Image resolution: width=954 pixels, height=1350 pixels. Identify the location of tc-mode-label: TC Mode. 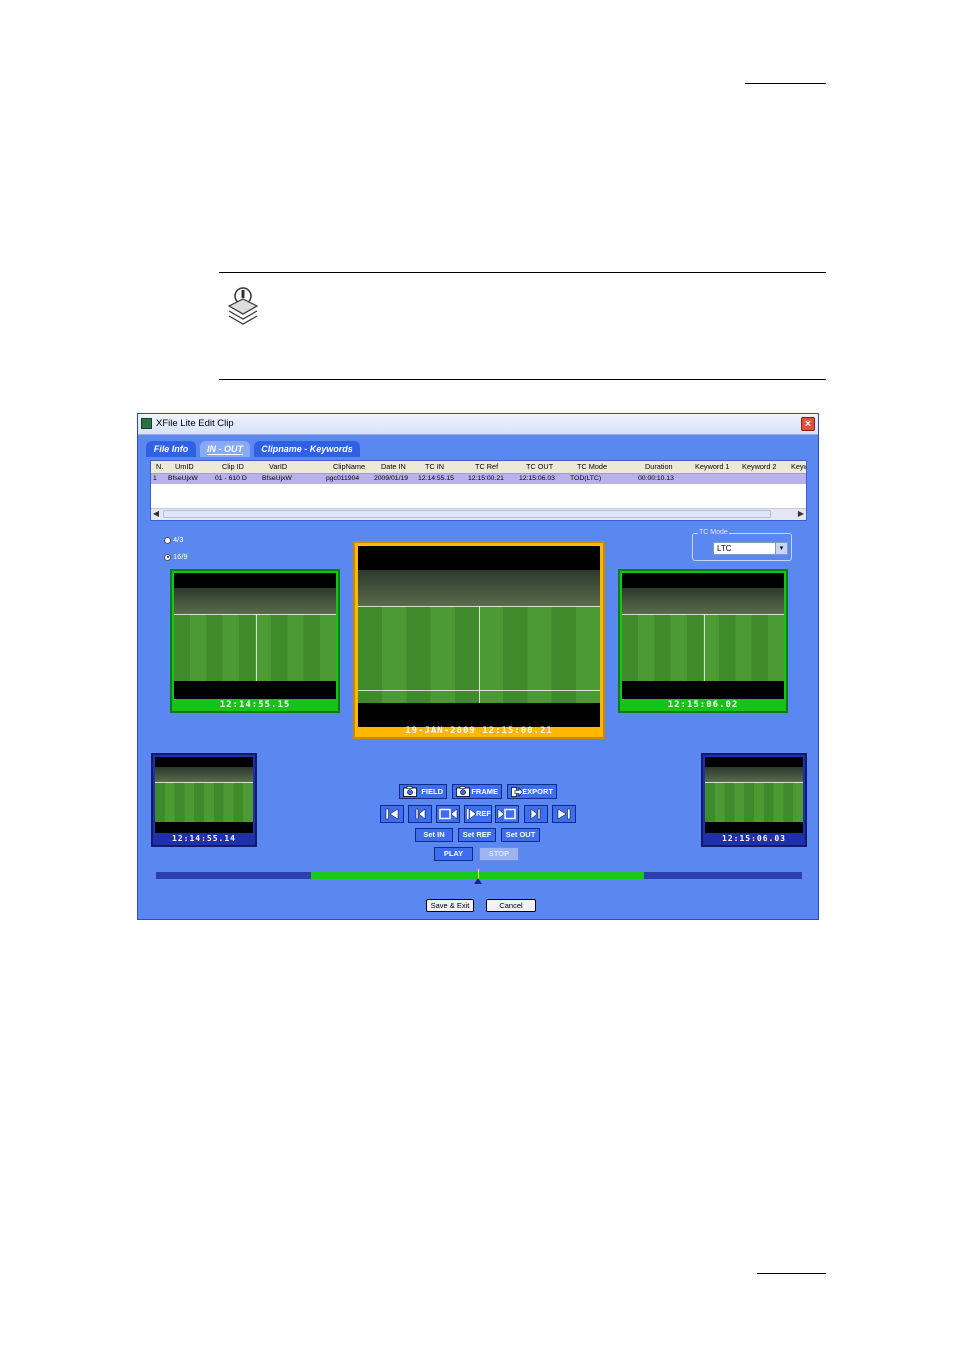
(713, 532).